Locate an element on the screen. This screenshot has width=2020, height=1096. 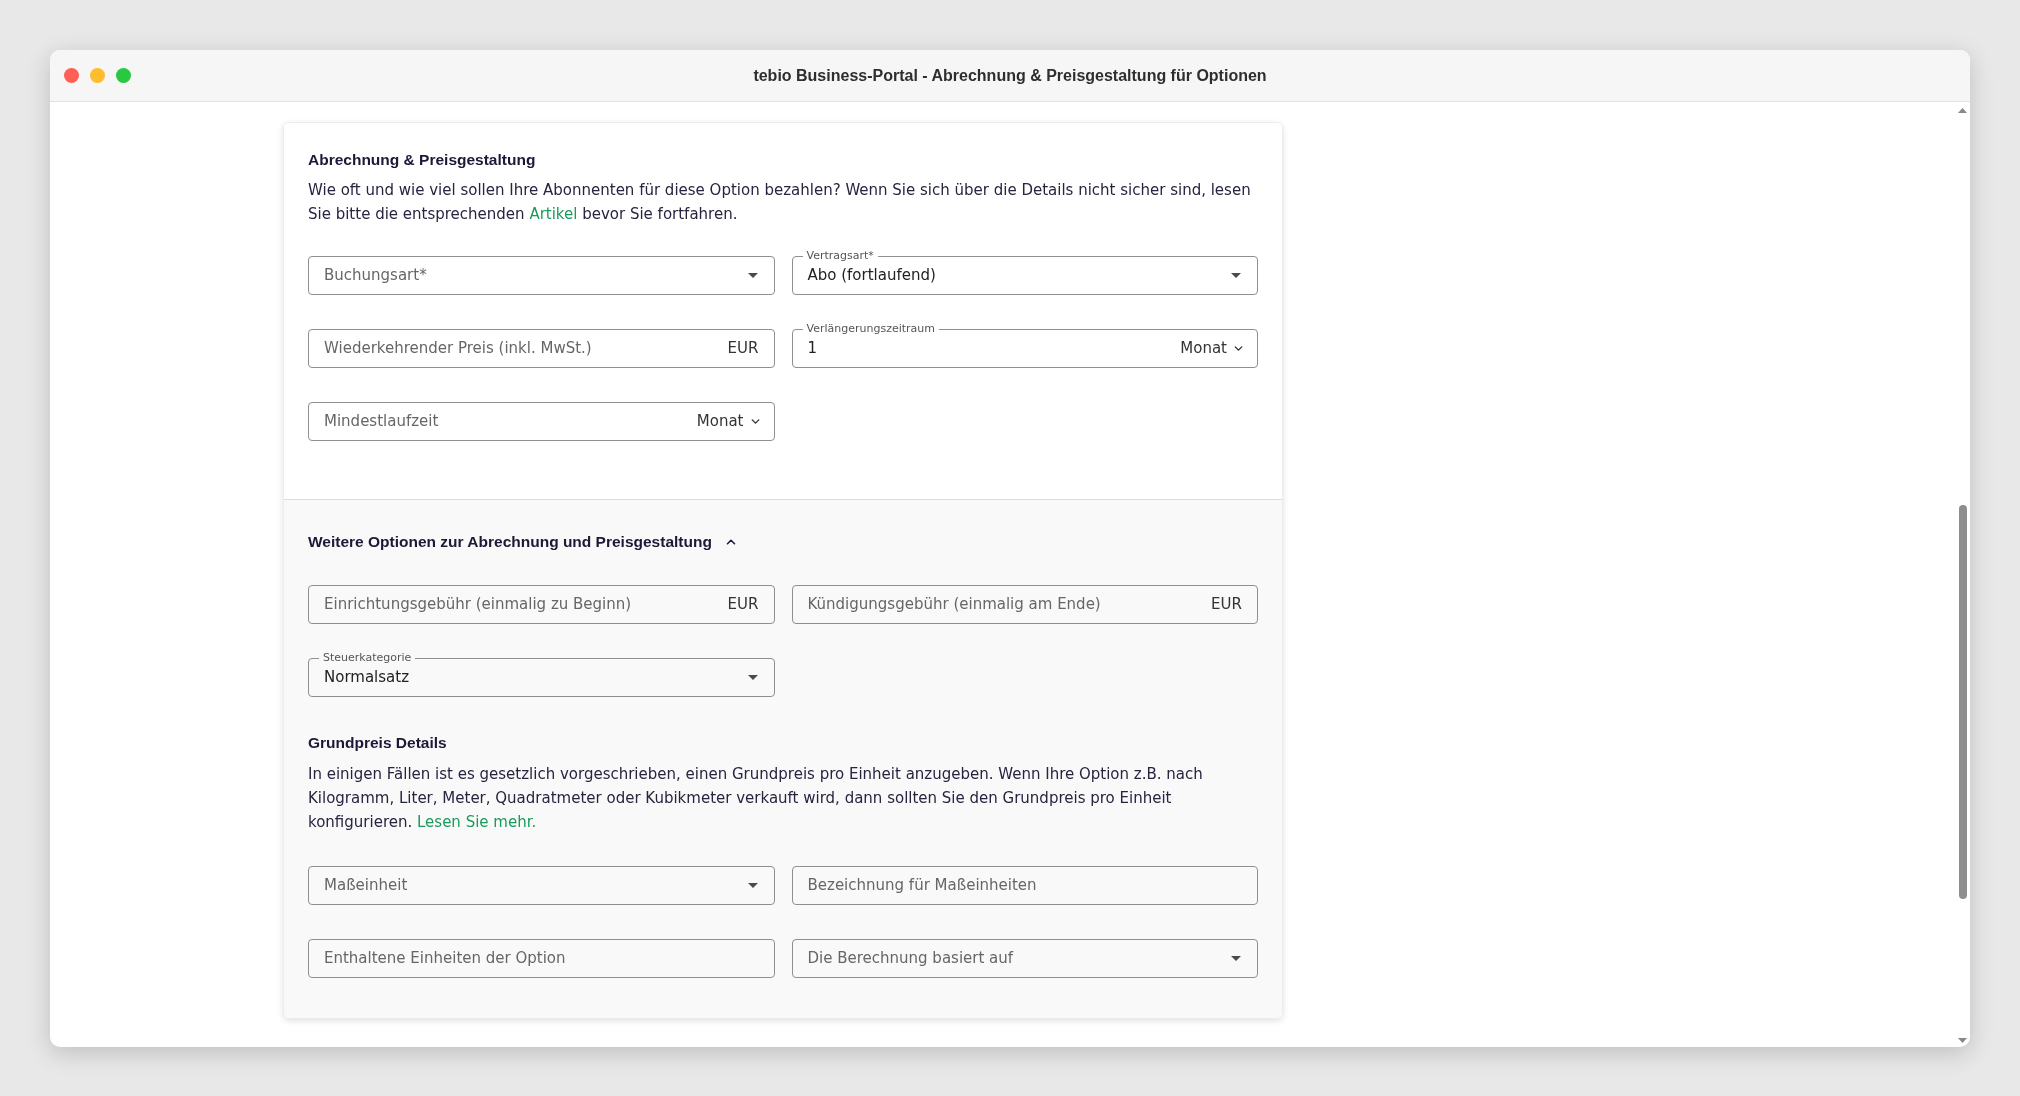
description-text: Wie oft und wie viel sollen Ihre Abonnenten für diese Option bezahlen? Wenn Sie sich über die Details nicht sicher sind, lesen Sie bitte die entsprechenden Artikel bevor Sie fortfahren. is located at coordinates (780, 202).